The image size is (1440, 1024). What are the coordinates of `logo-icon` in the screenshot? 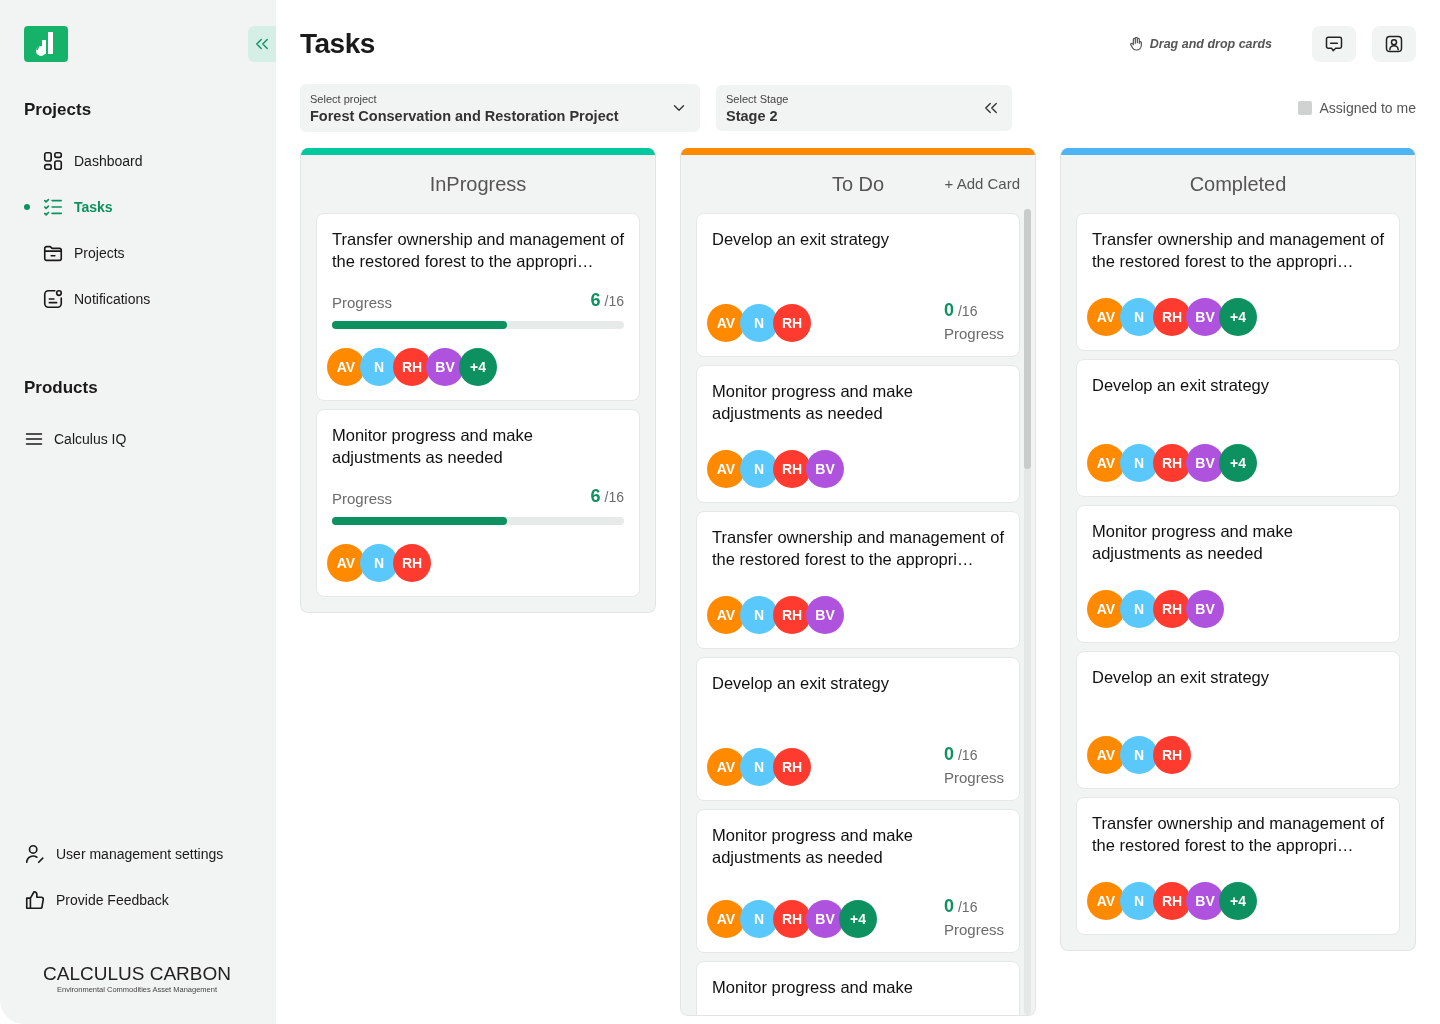 It's located at (46, 44).